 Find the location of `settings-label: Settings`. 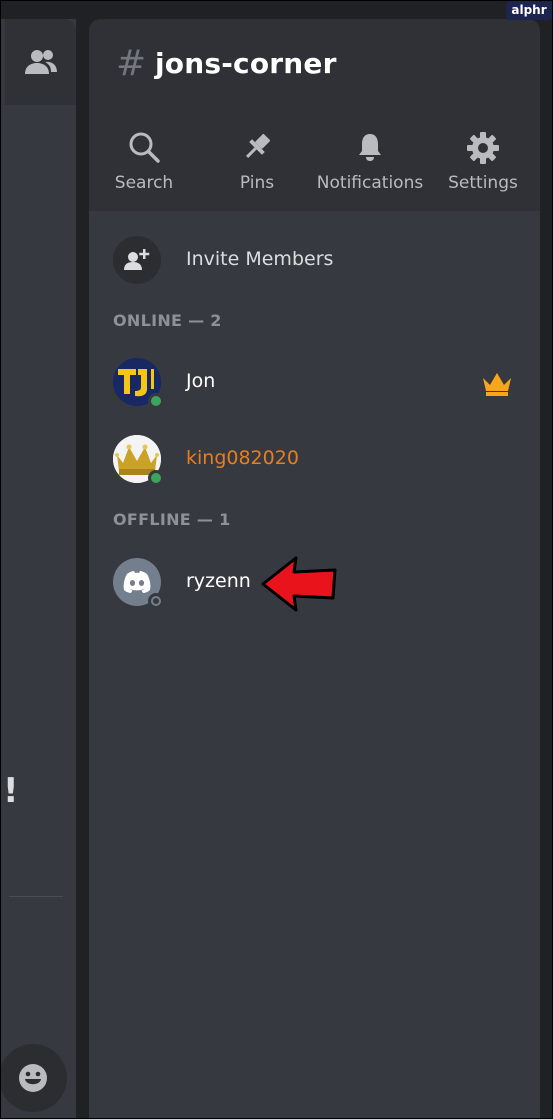

settings-label: Settings is located at coordinates (483, 183).